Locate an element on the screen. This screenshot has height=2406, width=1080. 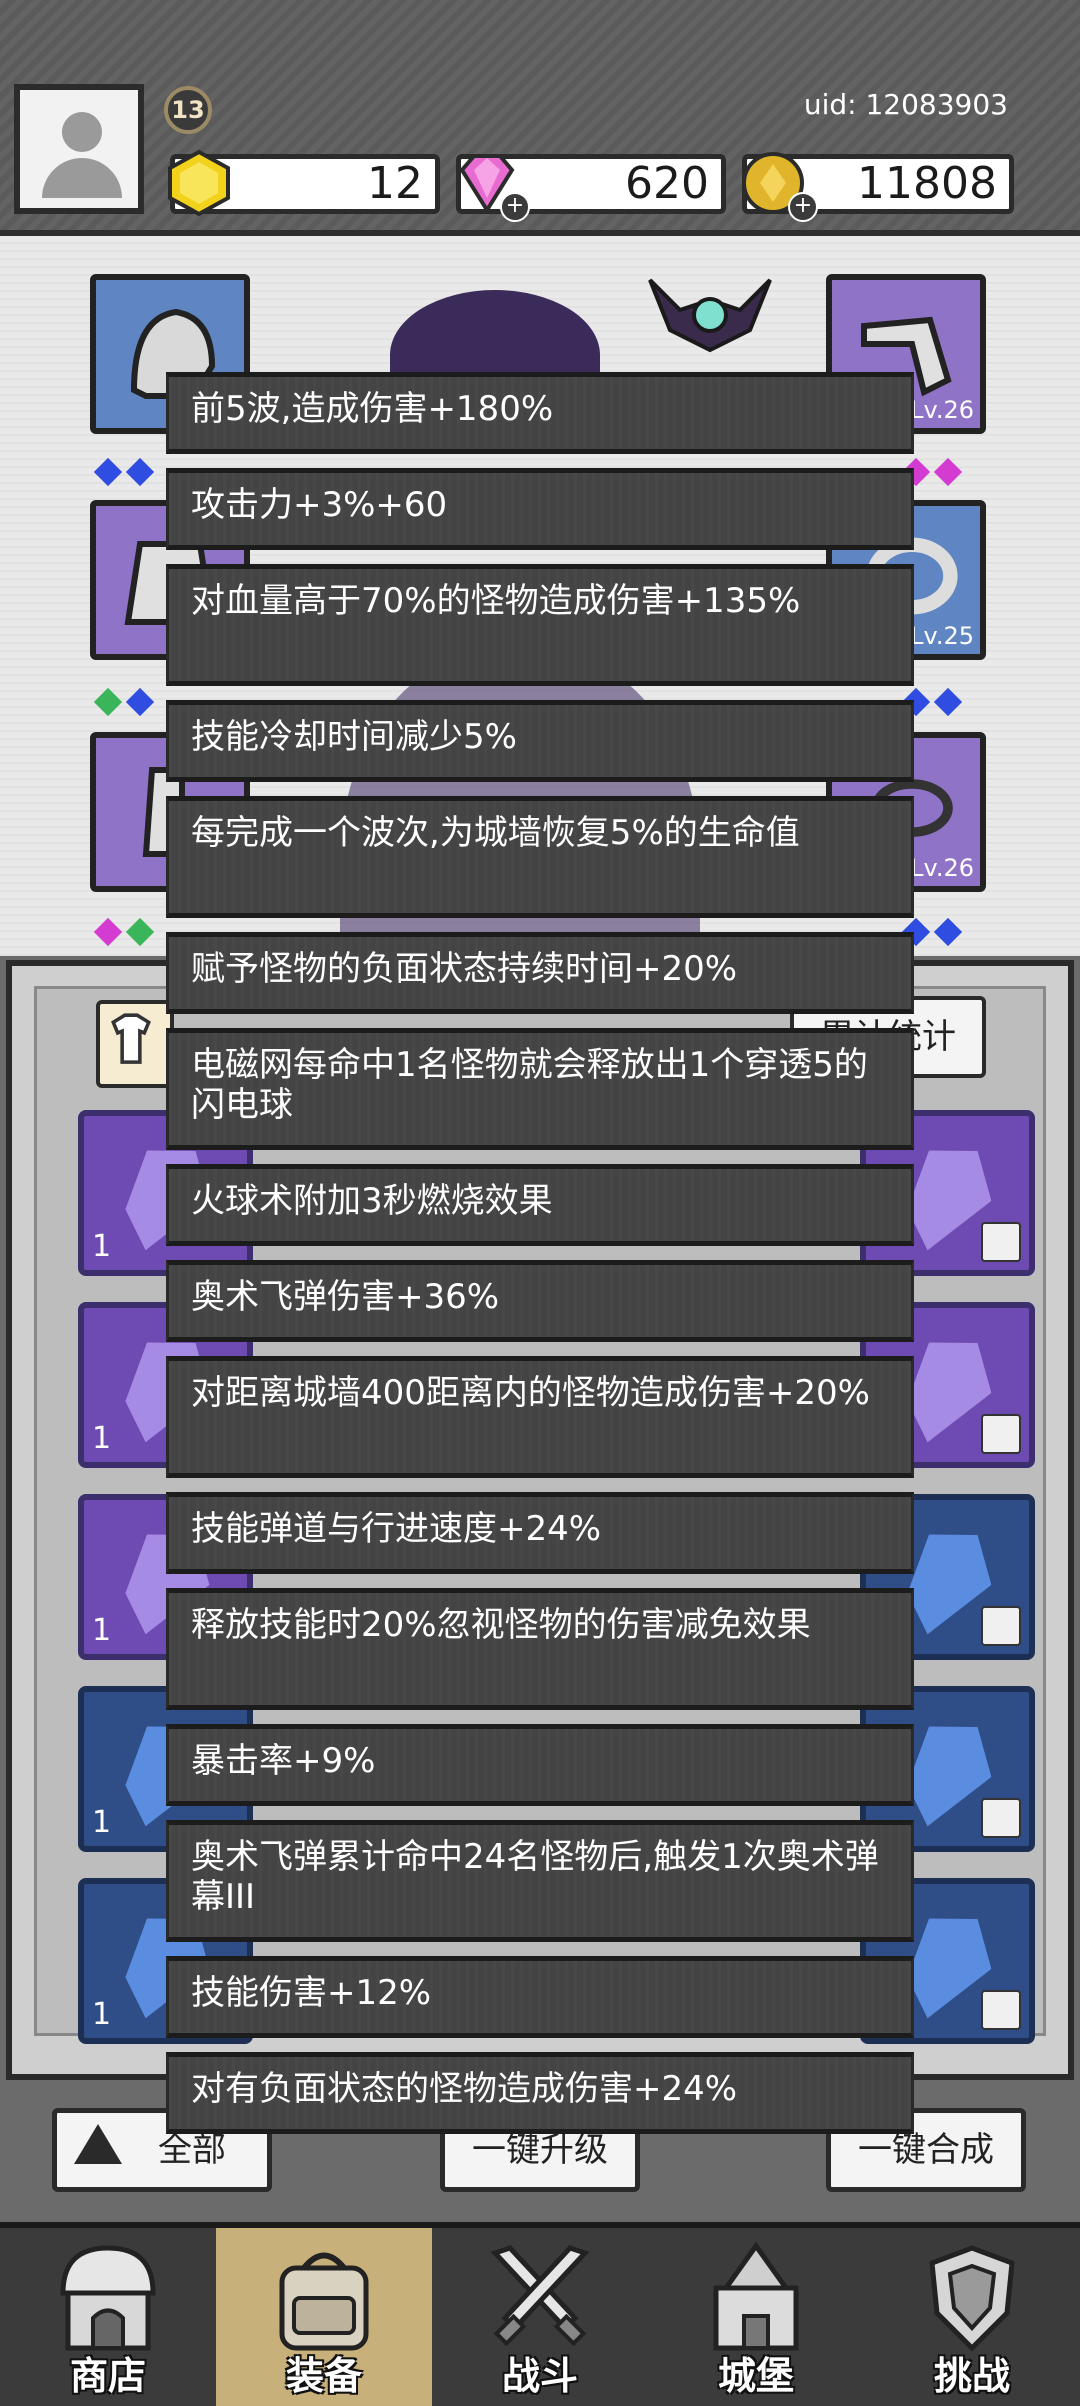
nav-equipment-label: 装备 is located at coordinates (323, 2376).